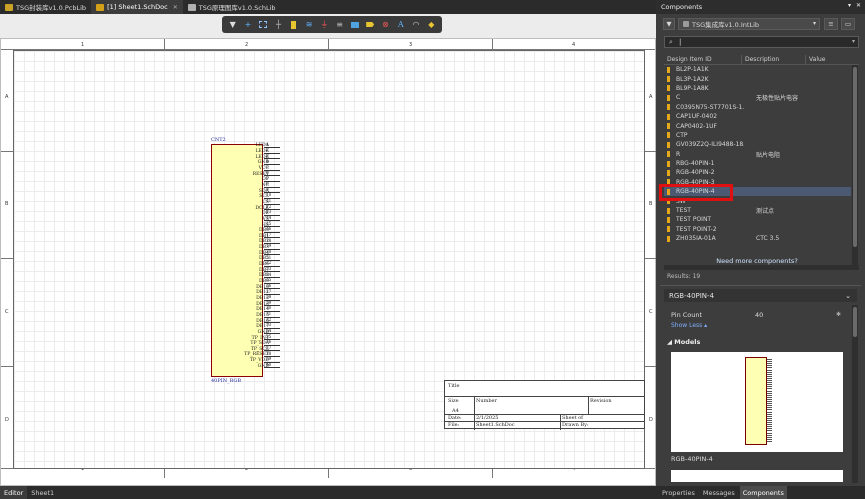  Describe the element at coordinates (757, 116) in the screenshot. I see `list-item: CAP1UF-0402` at that location.